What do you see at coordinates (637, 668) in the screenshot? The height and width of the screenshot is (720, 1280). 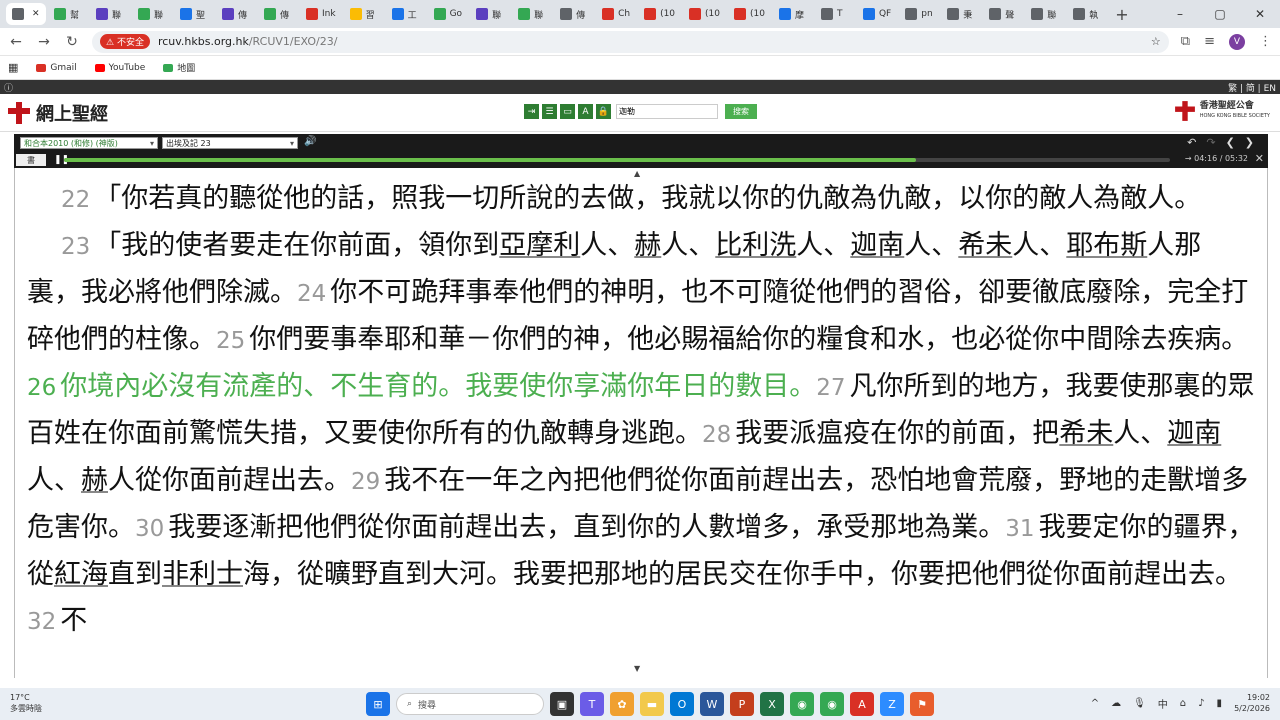 I see `scroll-down-icon: ▼` at bounding box center [637, 668].